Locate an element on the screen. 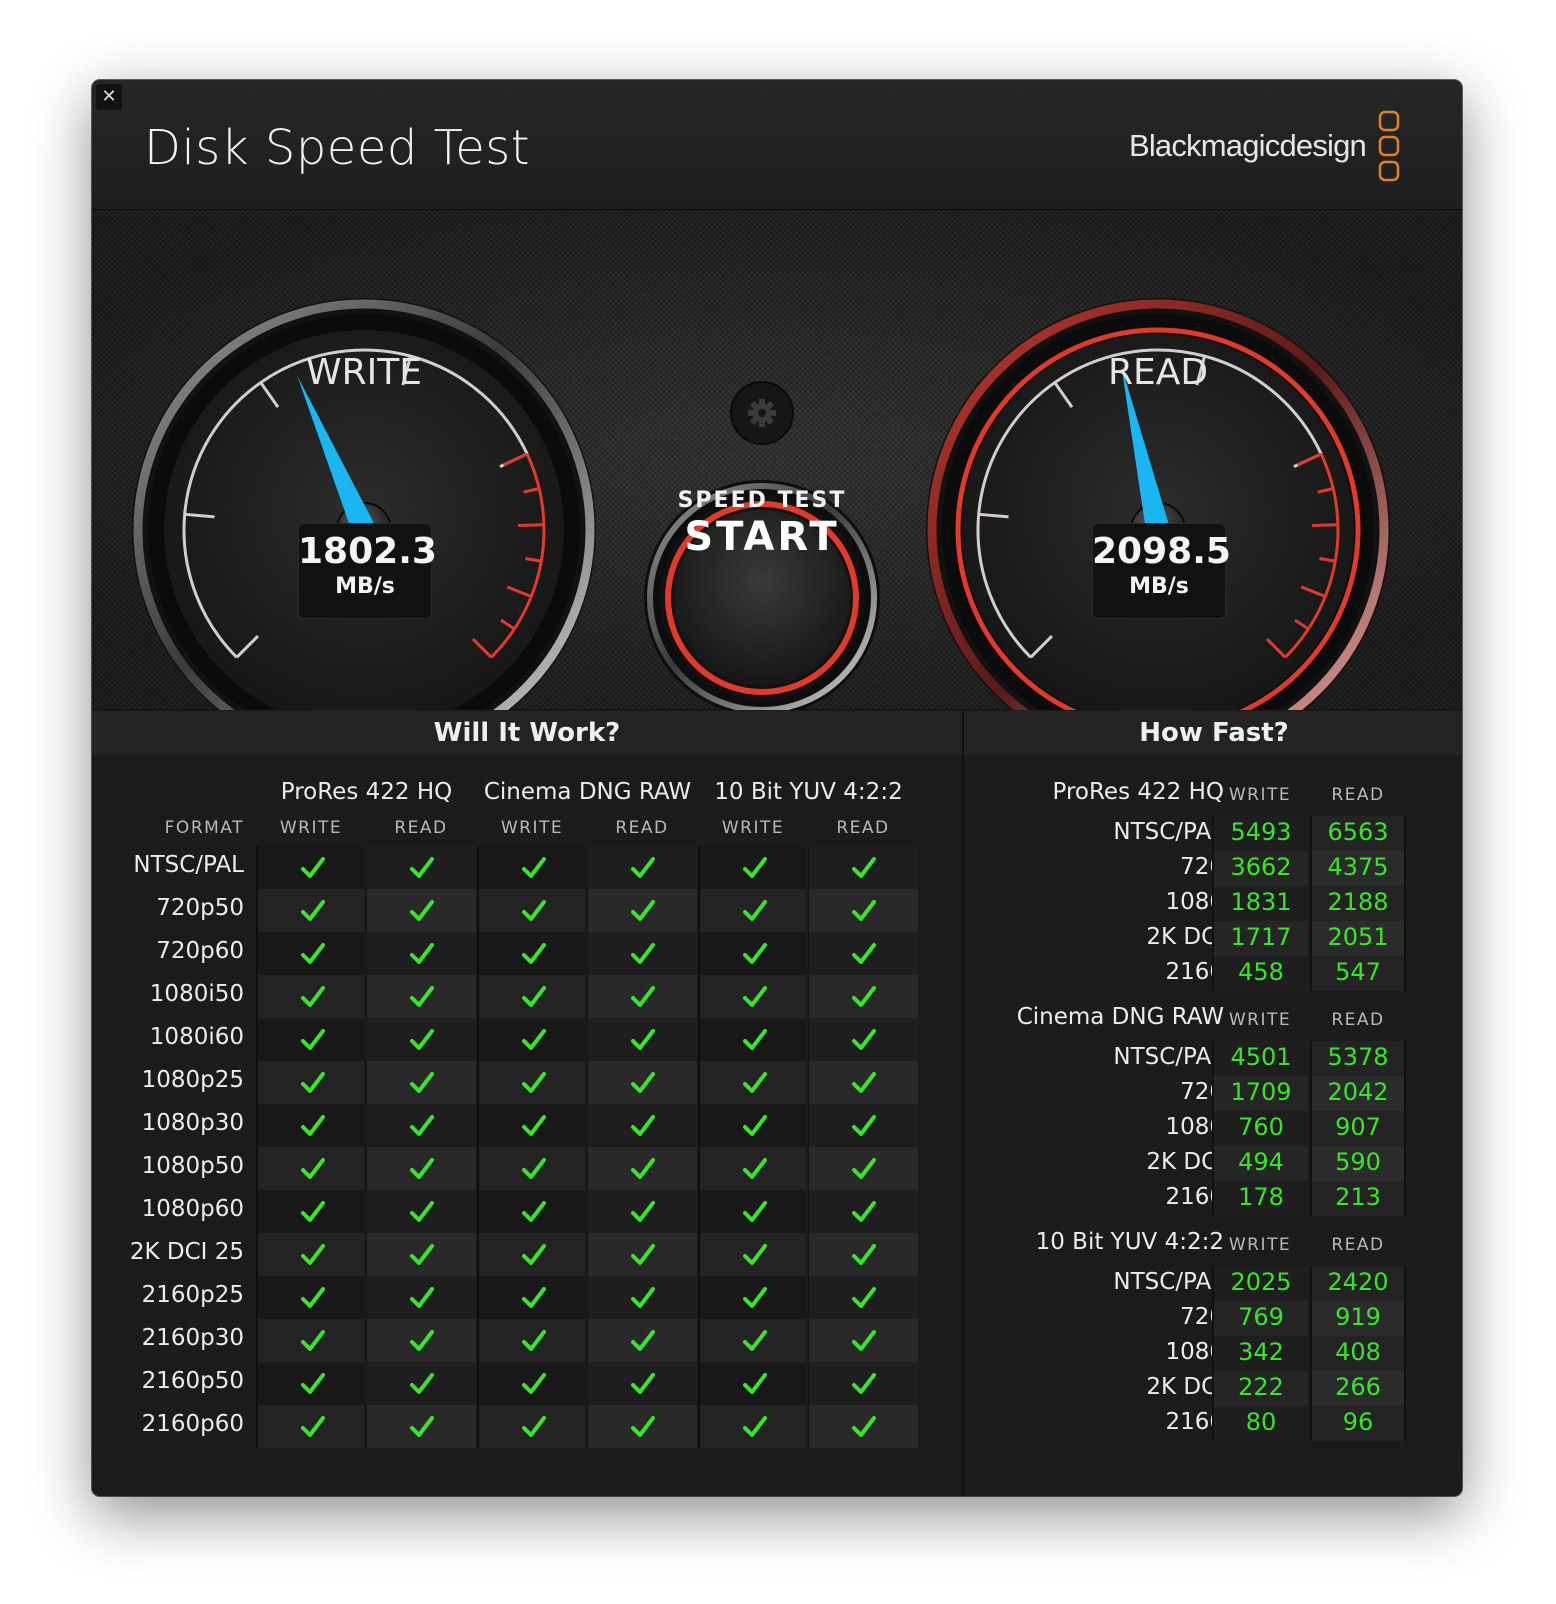 The width and height of the screenshot is (1556, 1604). speed-value-cell: 222 is located at coordinates (1260, 1388).